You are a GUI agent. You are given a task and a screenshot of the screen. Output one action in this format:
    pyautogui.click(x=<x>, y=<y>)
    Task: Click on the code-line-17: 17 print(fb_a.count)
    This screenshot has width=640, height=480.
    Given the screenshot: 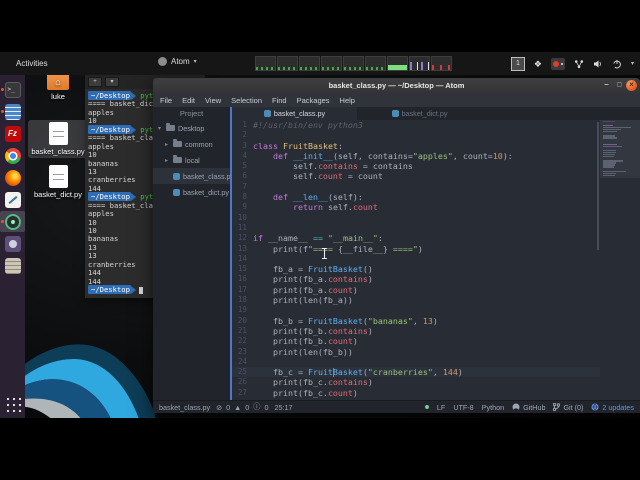 What is the action you would take?
    pyautogui.click(x=436, y=290)
    